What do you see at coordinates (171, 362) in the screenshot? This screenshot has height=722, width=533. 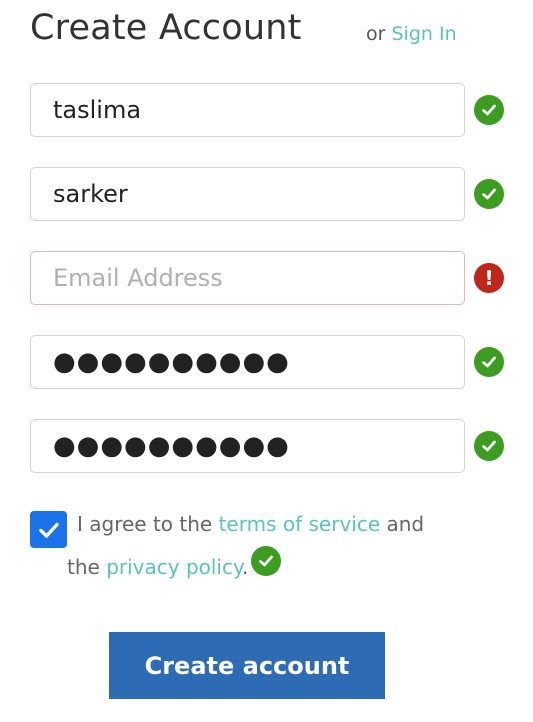 I see `password-mask: ●●●●●●●●●●` at bounding box center [171, 362].